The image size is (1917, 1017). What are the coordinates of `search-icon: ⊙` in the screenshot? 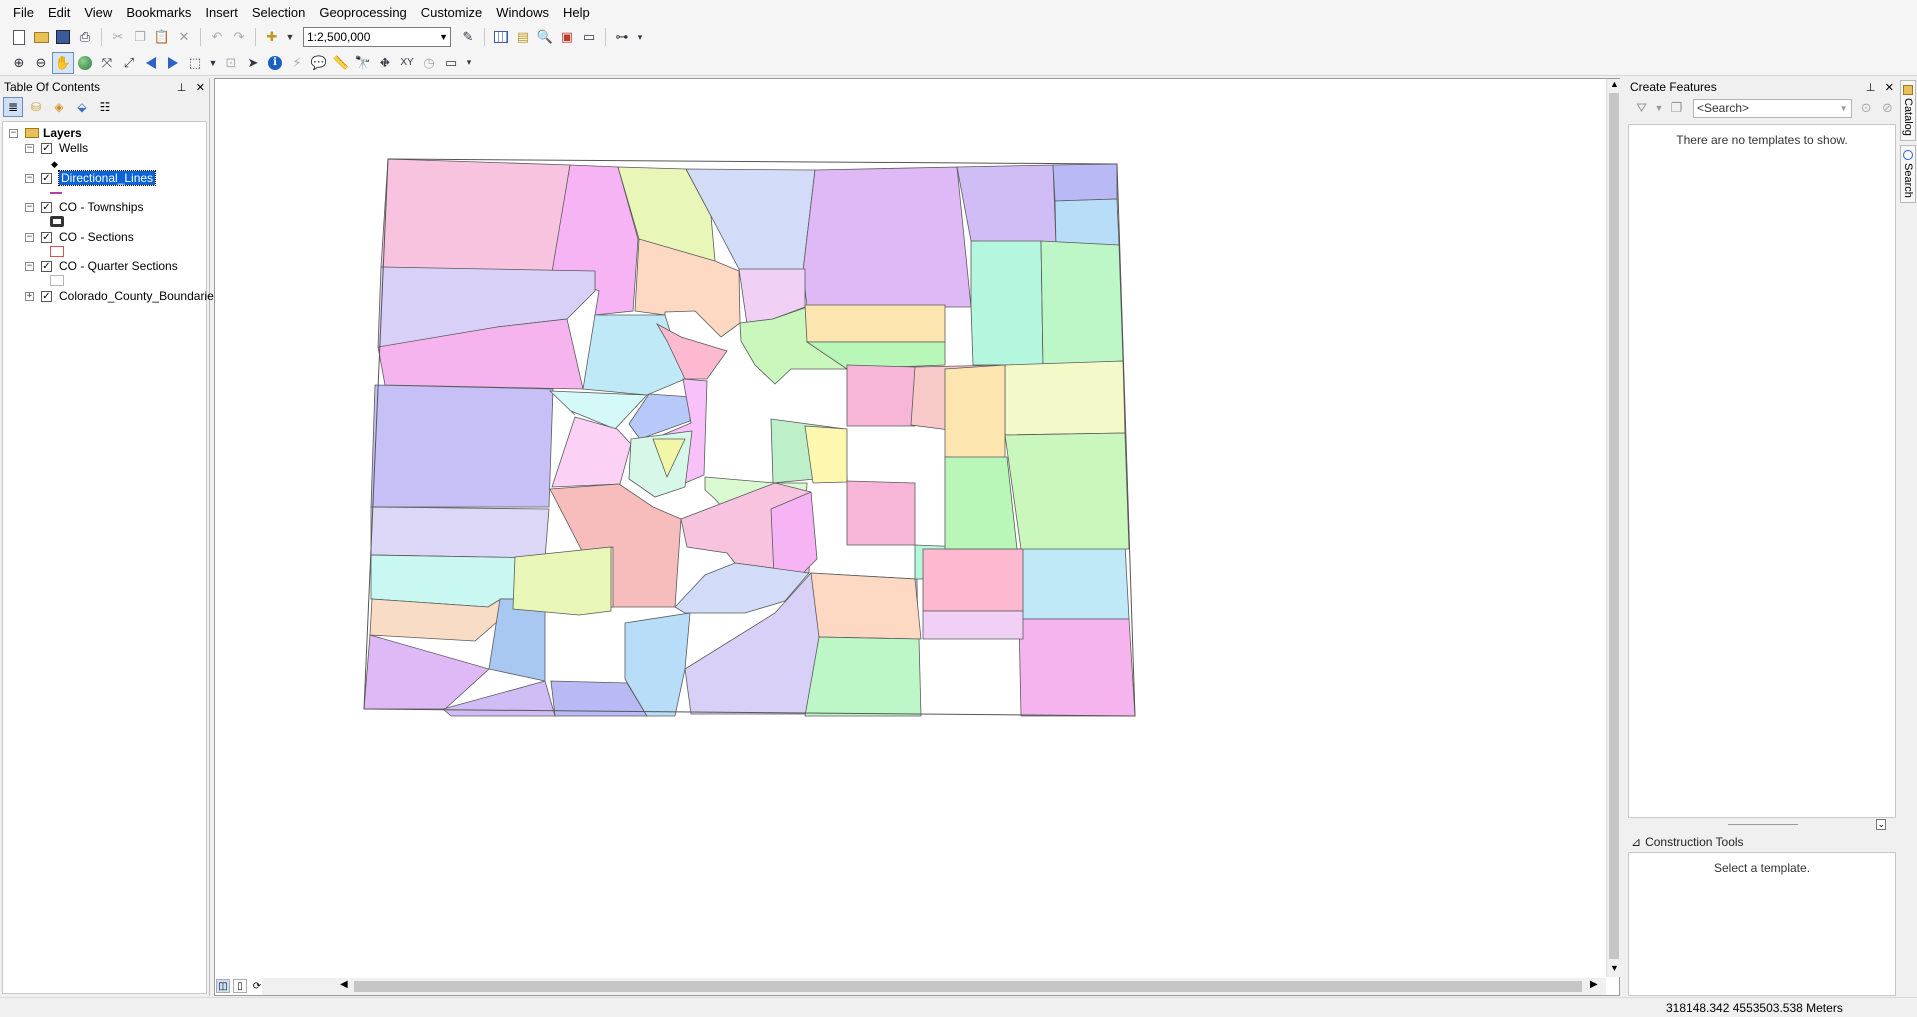 It's located at (1866, 108).